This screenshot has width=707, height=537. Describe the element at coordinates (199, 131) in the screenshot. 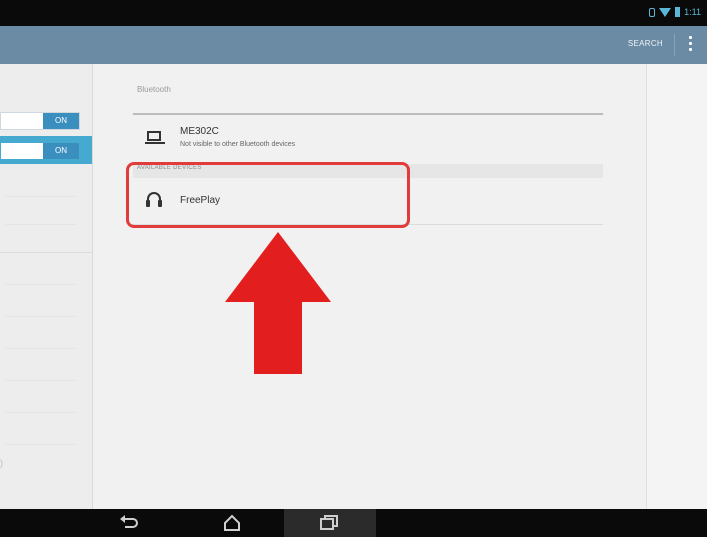

I see `device-name: ME302C` at that location.